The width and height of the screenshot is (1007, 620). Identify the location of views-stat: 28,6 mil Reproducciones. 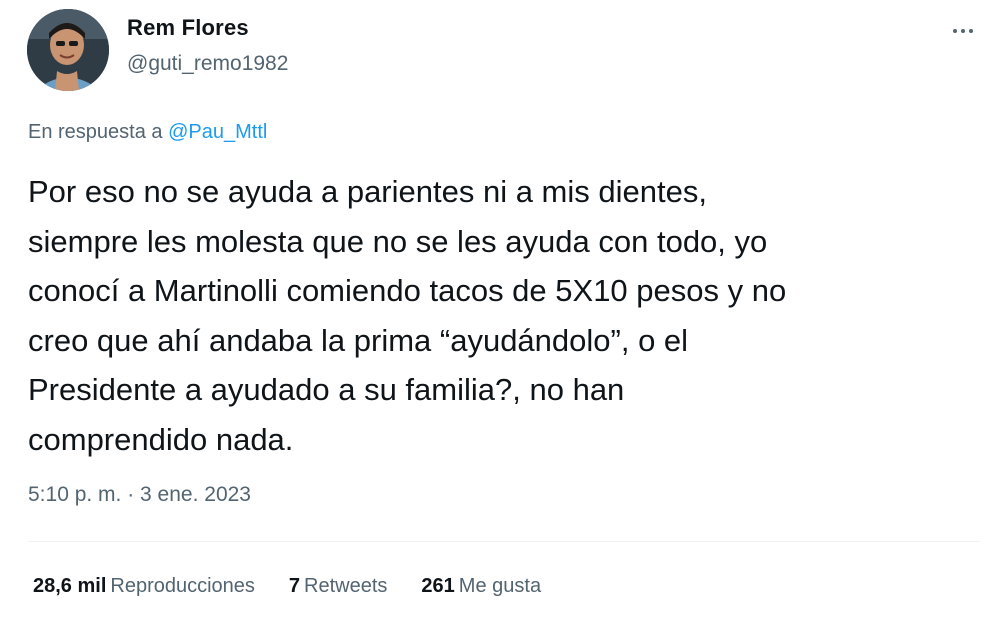
(144, 586).